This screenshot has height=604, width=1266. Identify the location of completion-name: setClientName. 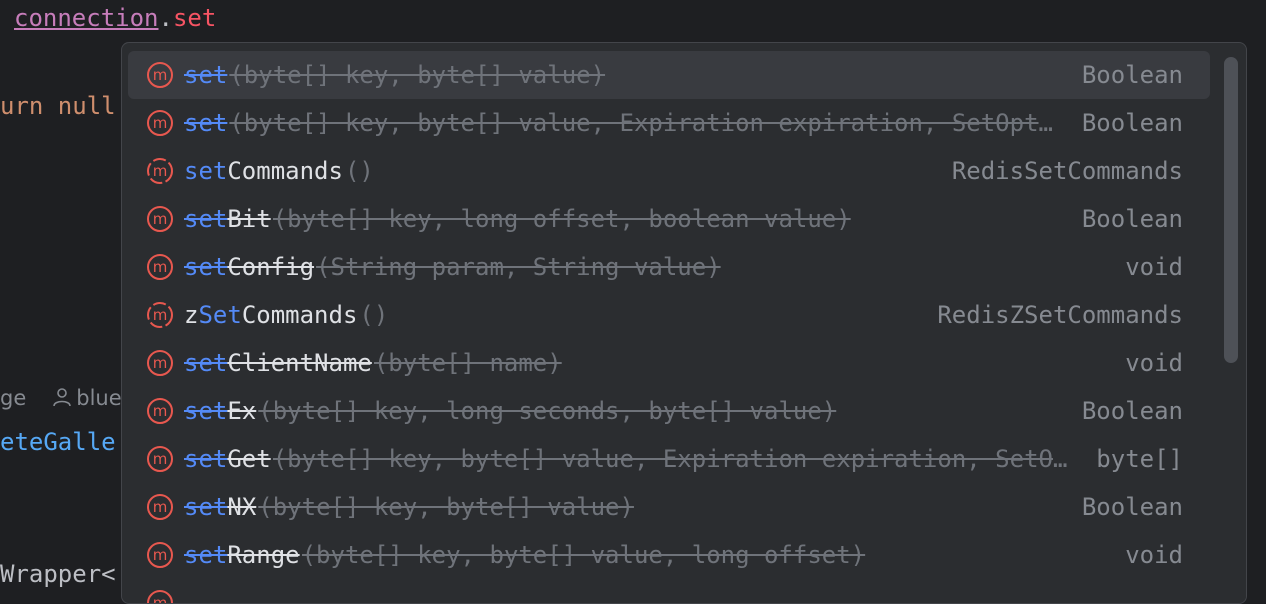
(278, 363).